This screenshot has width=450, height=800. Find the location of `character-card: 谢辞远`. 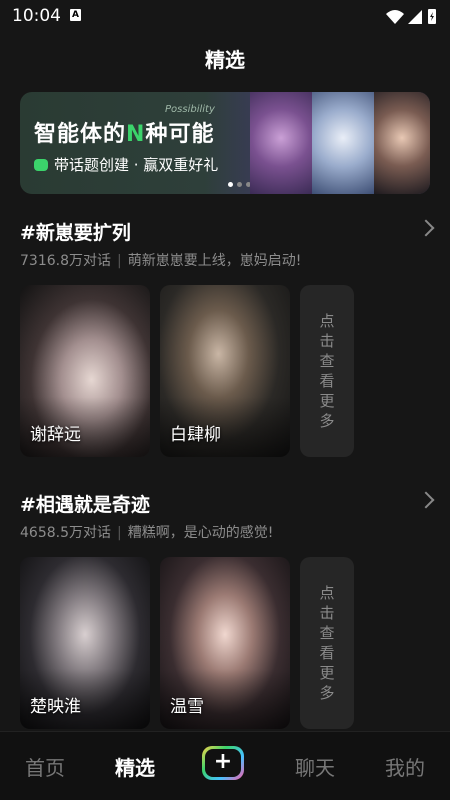

character-card: 谢辞远 is located at coordinates (85, 371).